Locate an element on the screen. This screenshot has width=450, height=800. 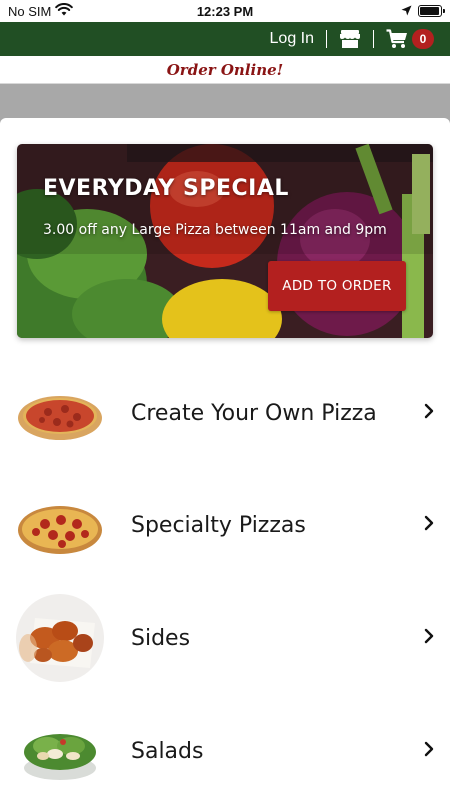
cart-count-badge: 0 is located at coordinates (423, 39).